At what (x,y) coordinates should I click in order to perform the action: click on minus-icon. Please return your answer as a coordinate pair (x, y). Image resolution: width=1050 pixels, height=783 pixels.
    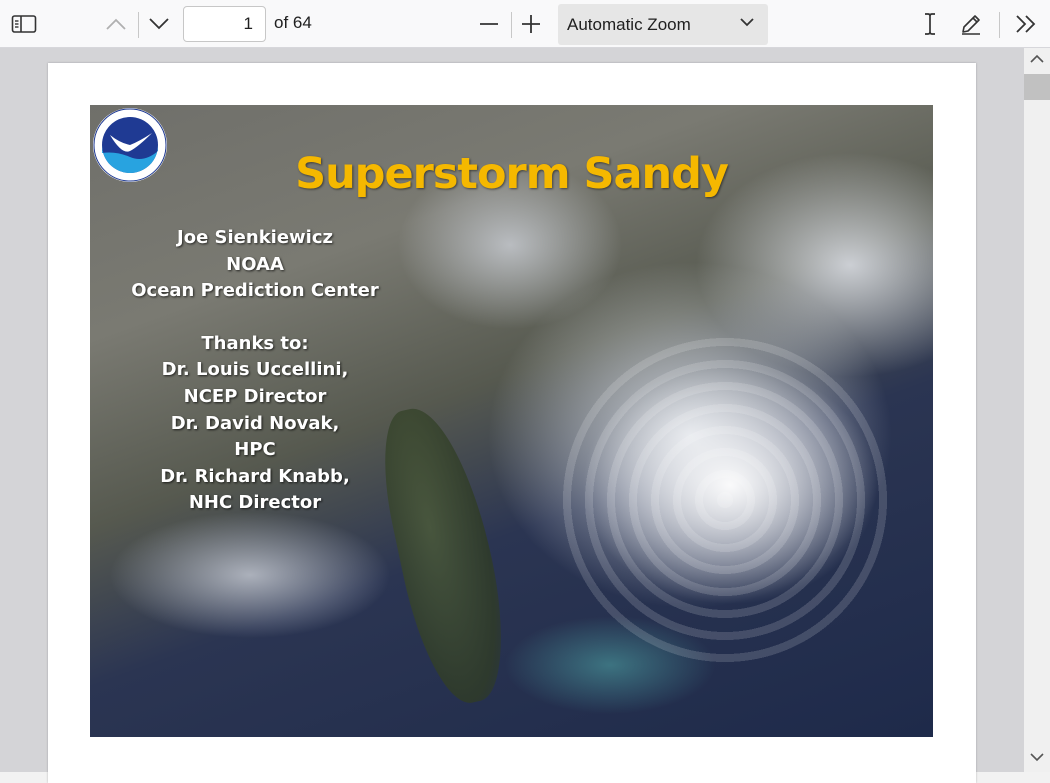
    Looking at the image, I should click on (489, 24).